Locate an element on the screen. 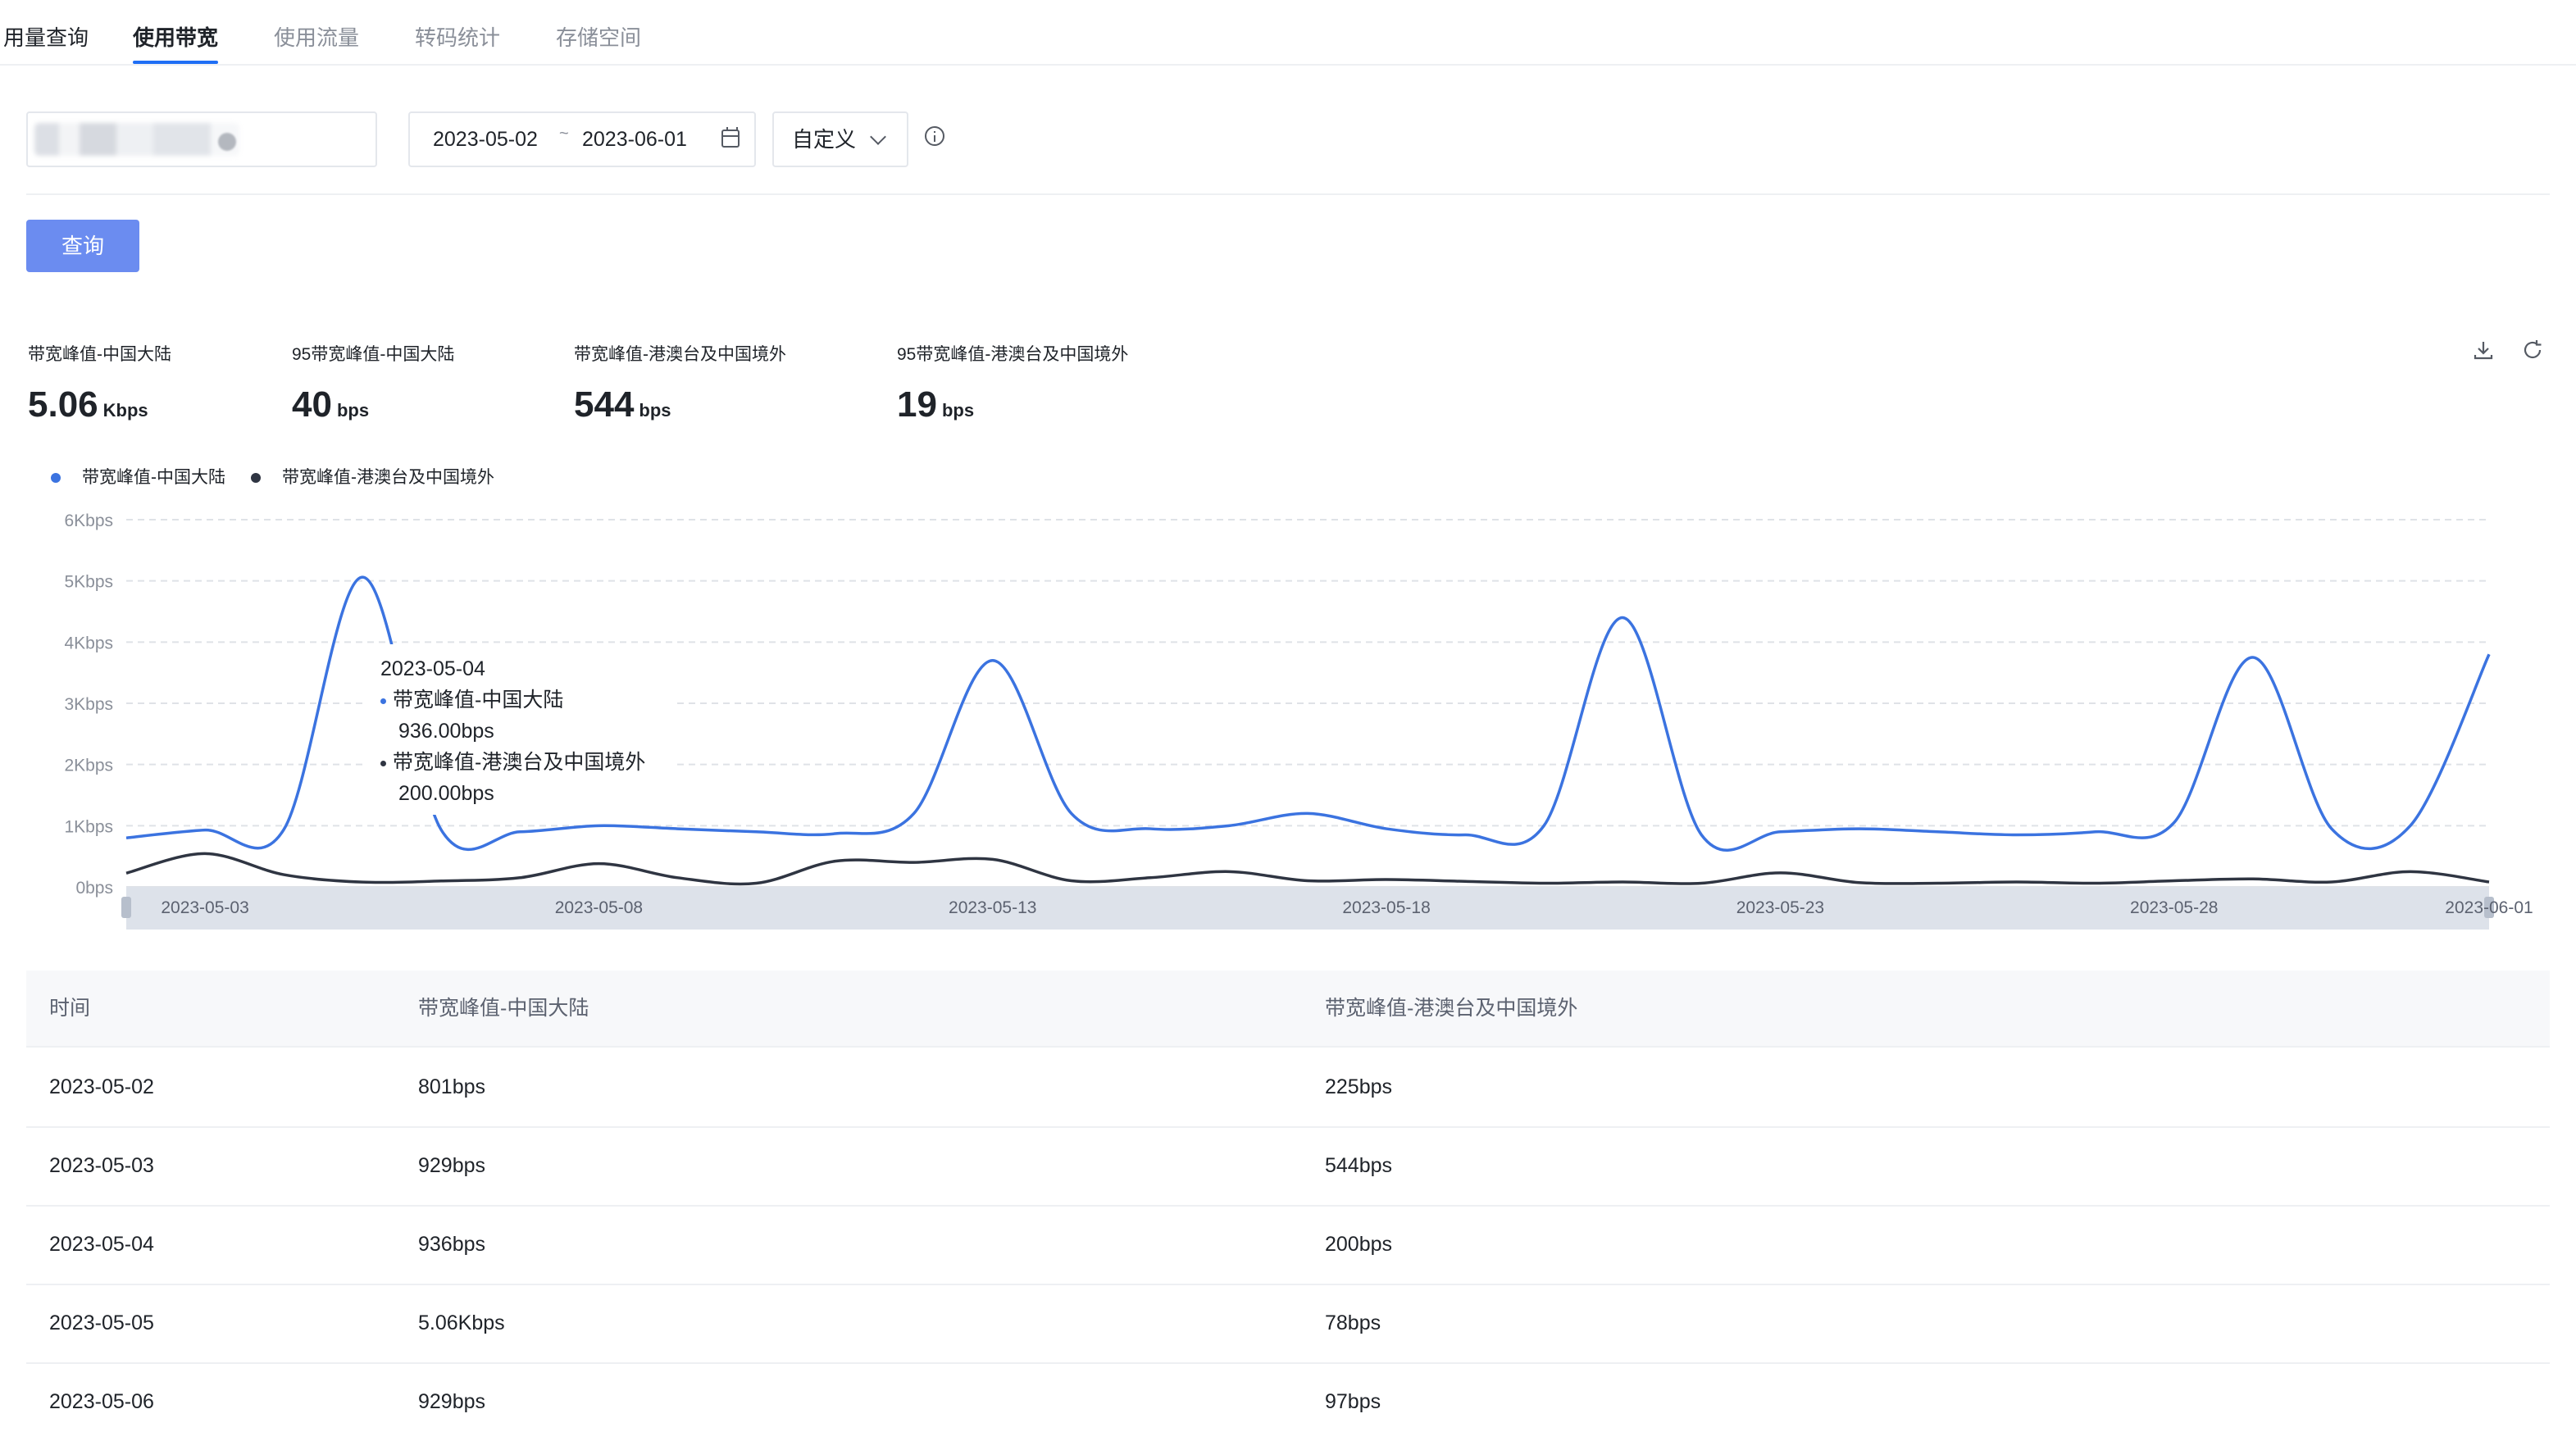  column-header-time: 时间 is located at coordinates (70, 1008).